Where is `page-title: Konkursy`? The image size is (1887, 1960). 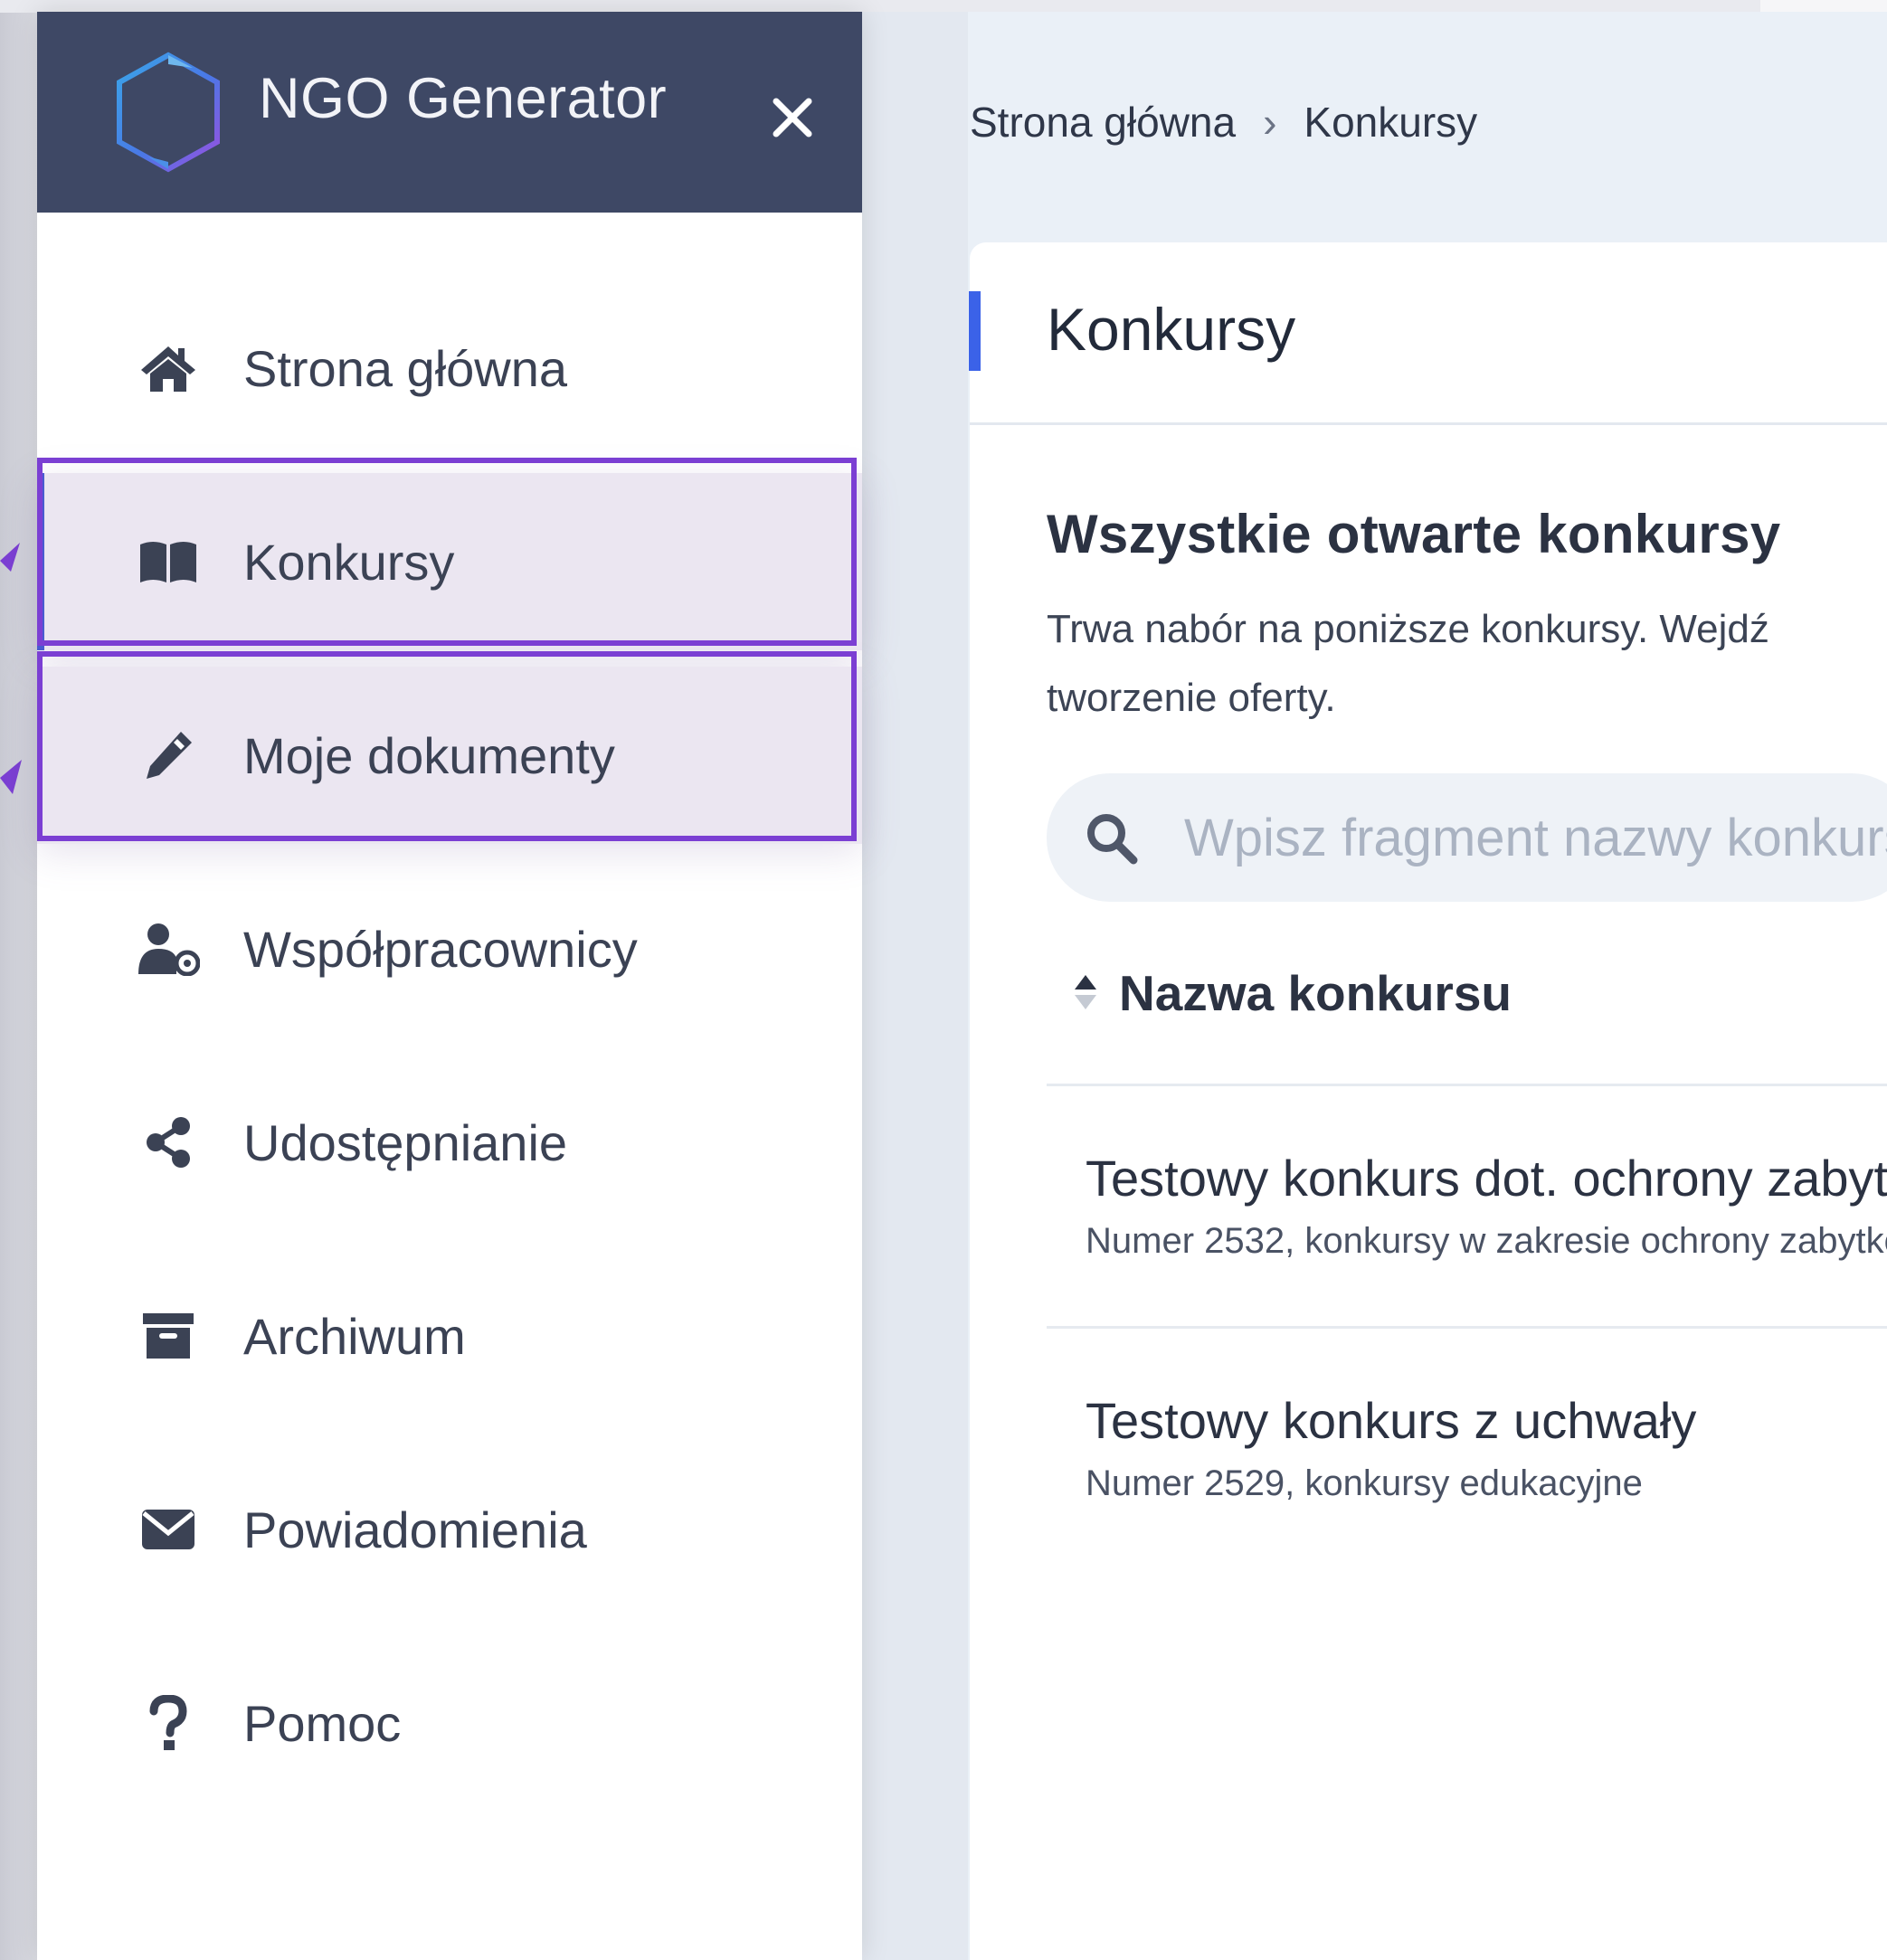
page-title: Konkursy is located at coordinates (1171, 329).